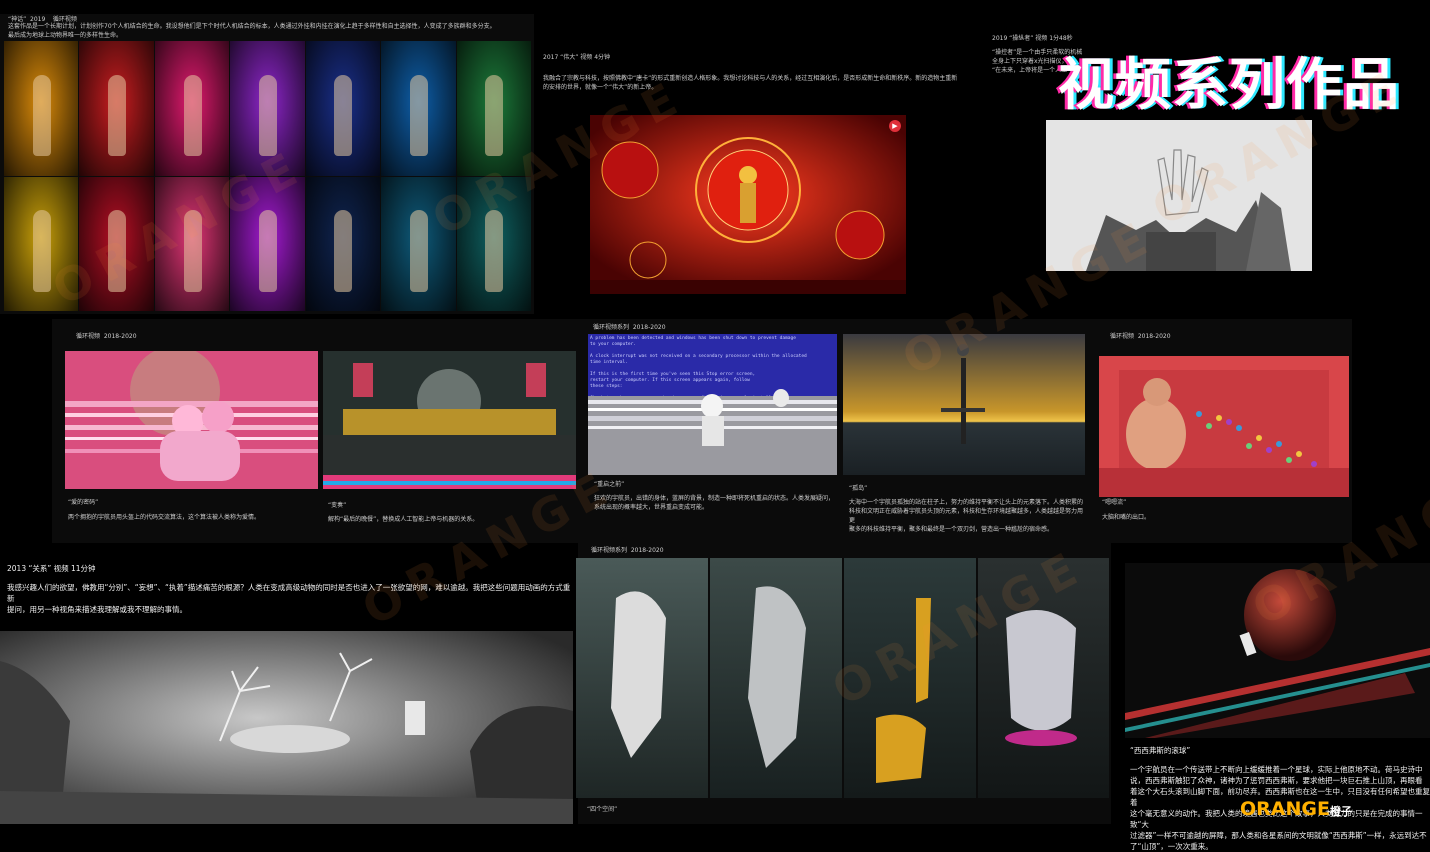 This screenshot has height=852, width=1430. Describe the element at coordinates (577, 57) in the screenshot. I see `weida-title: 2017 “伟大” 视频 4分钟` at that location.